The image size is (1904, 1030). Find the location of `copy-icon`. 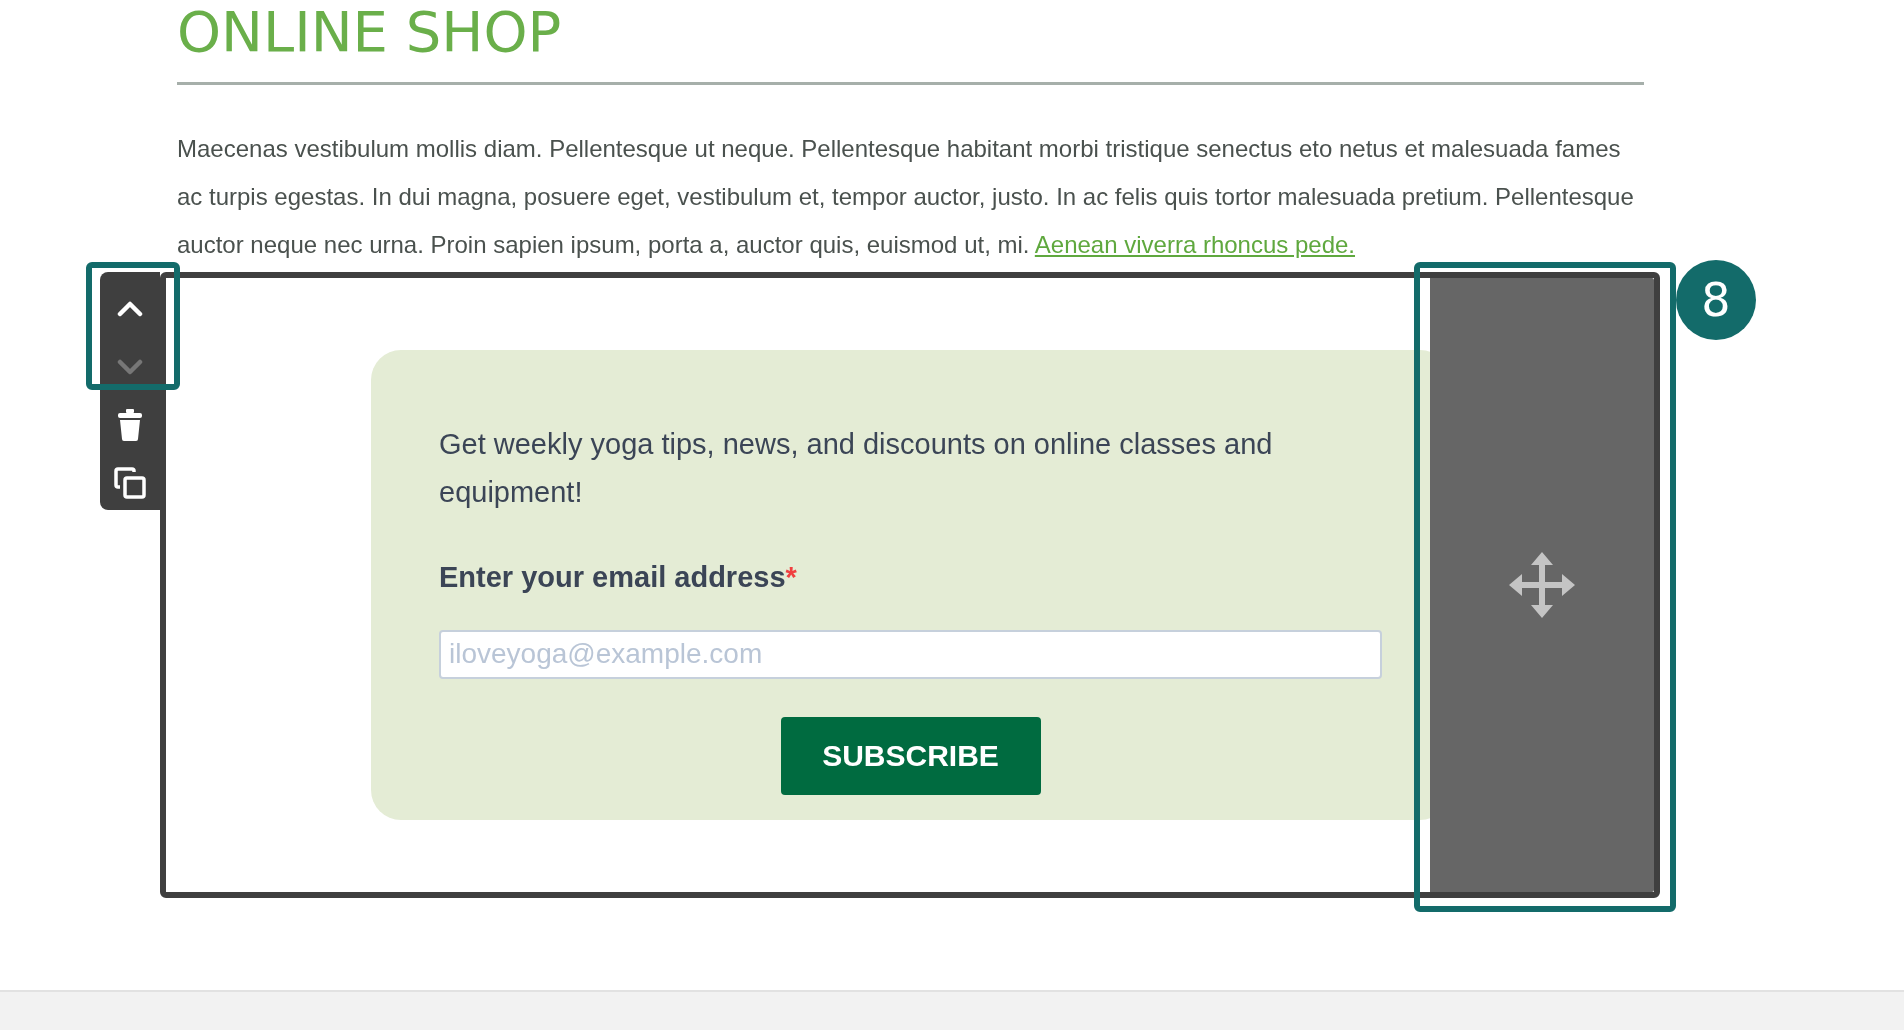

copy-icon is located at coordinates (130, 483).